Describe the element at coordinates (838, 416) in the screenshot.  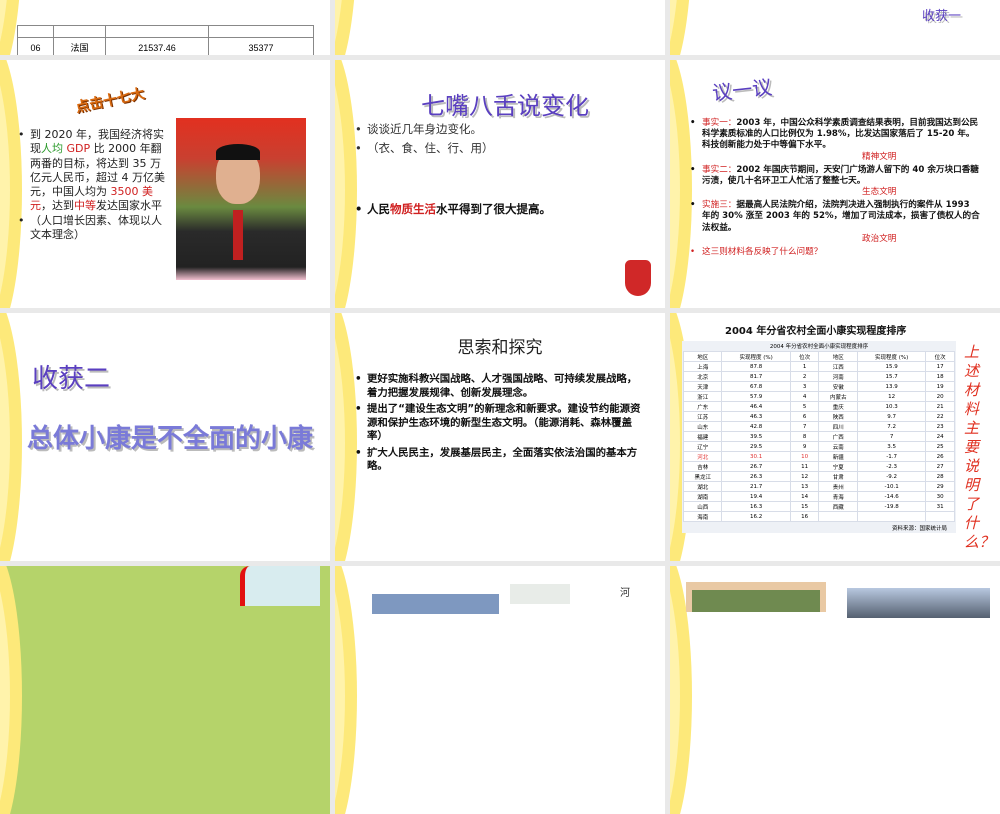
I see `table-cell: 陕西` at that location.